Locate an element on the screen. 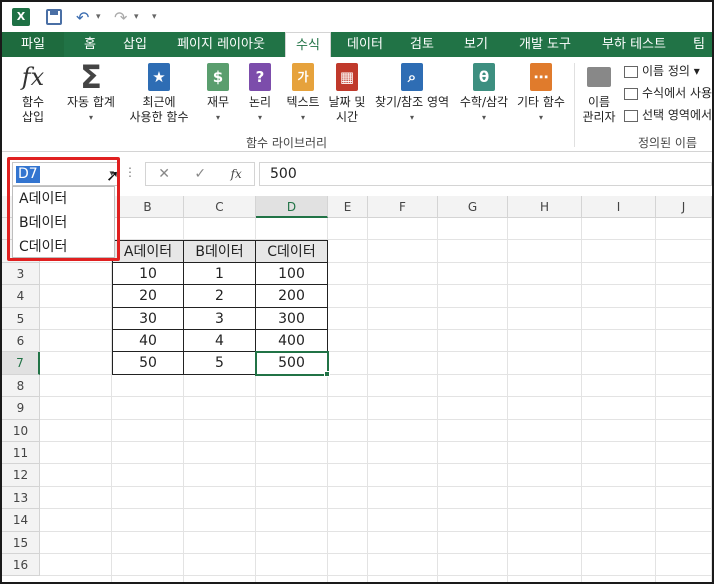  selected-cell: 500 is located at coordinates (292, 363).